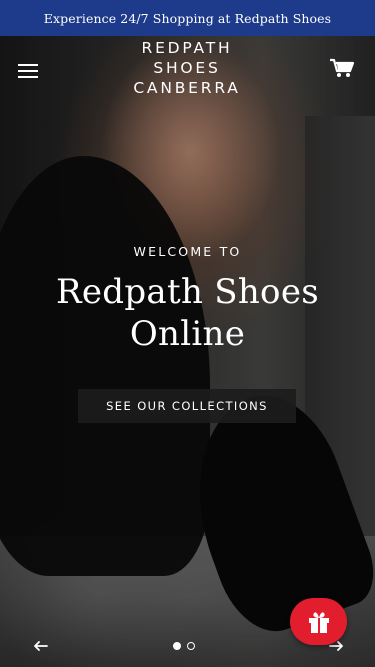 The height and width of the screenshot is (667, 375). I want to click on logo-line: CANBERRA, so click(187, 88).